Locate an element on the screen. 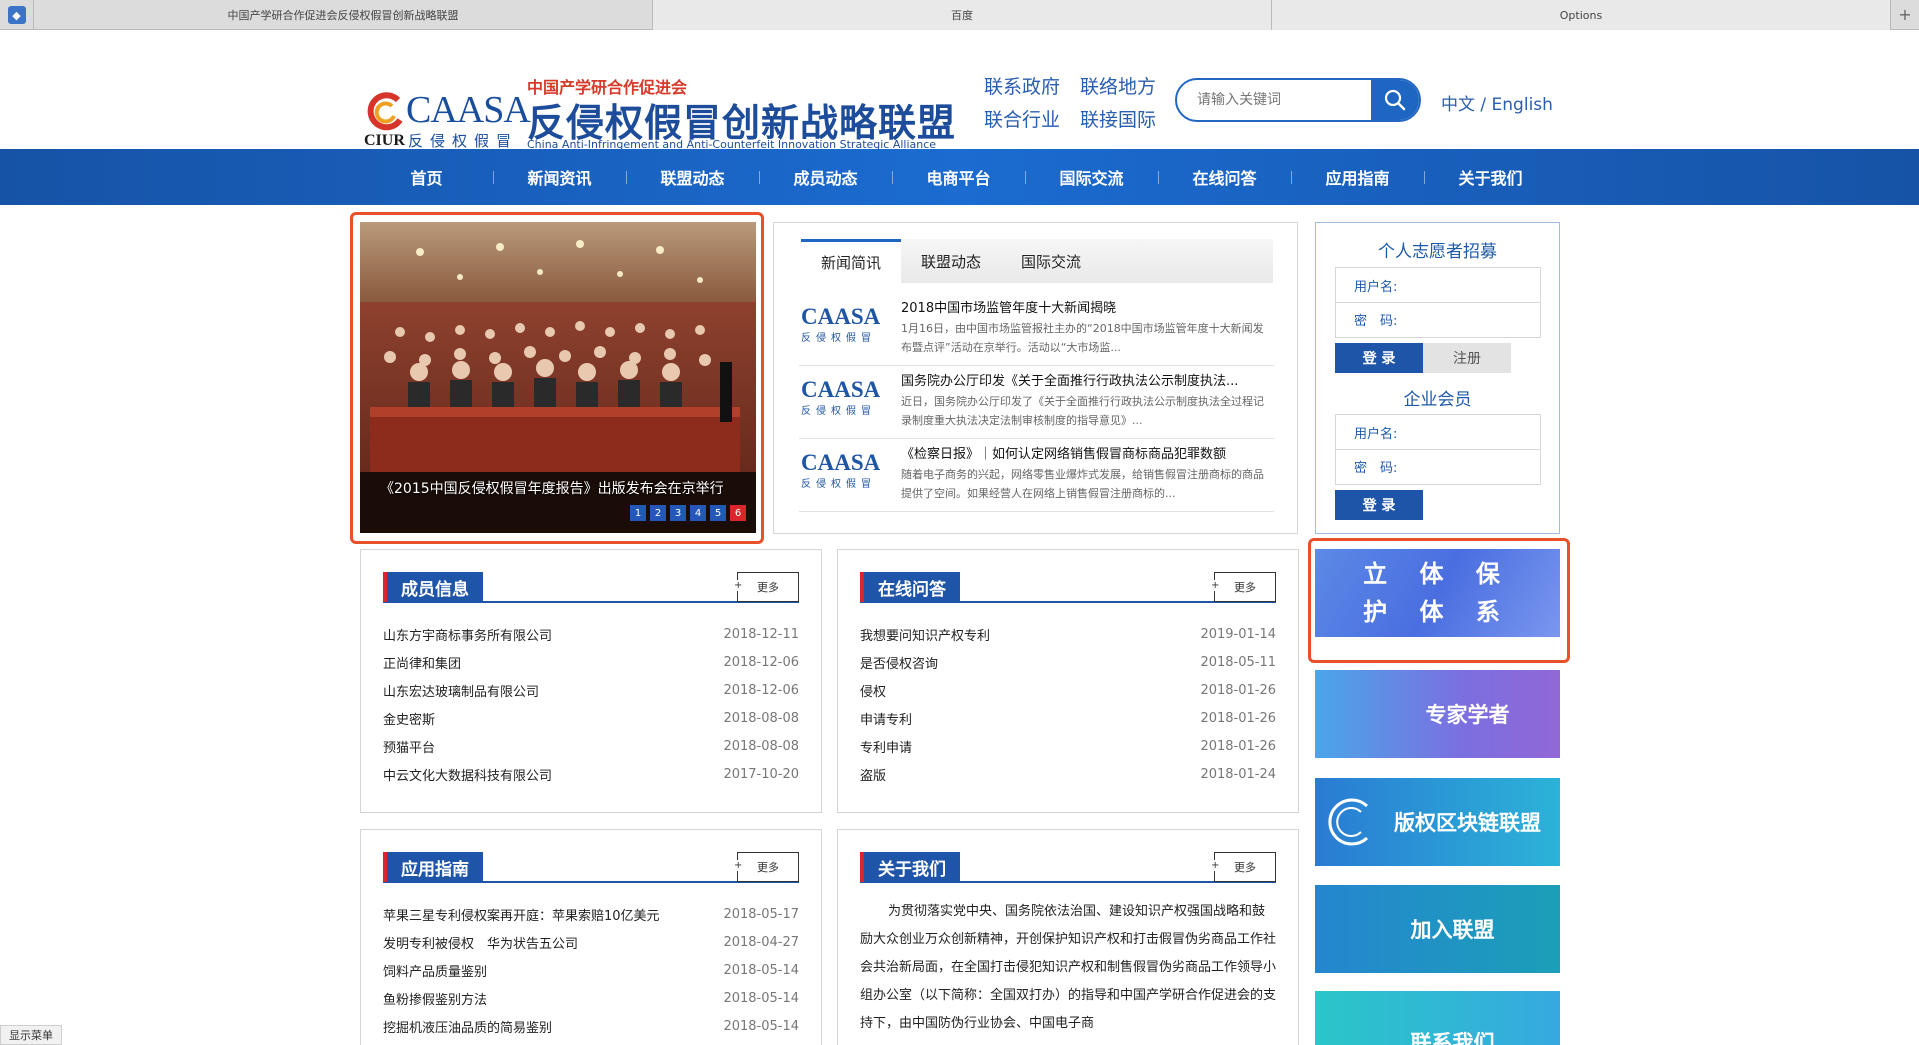  list-item: 饲料产品质量鉴别 2018-05-14 is located at coordinates (591, 970).